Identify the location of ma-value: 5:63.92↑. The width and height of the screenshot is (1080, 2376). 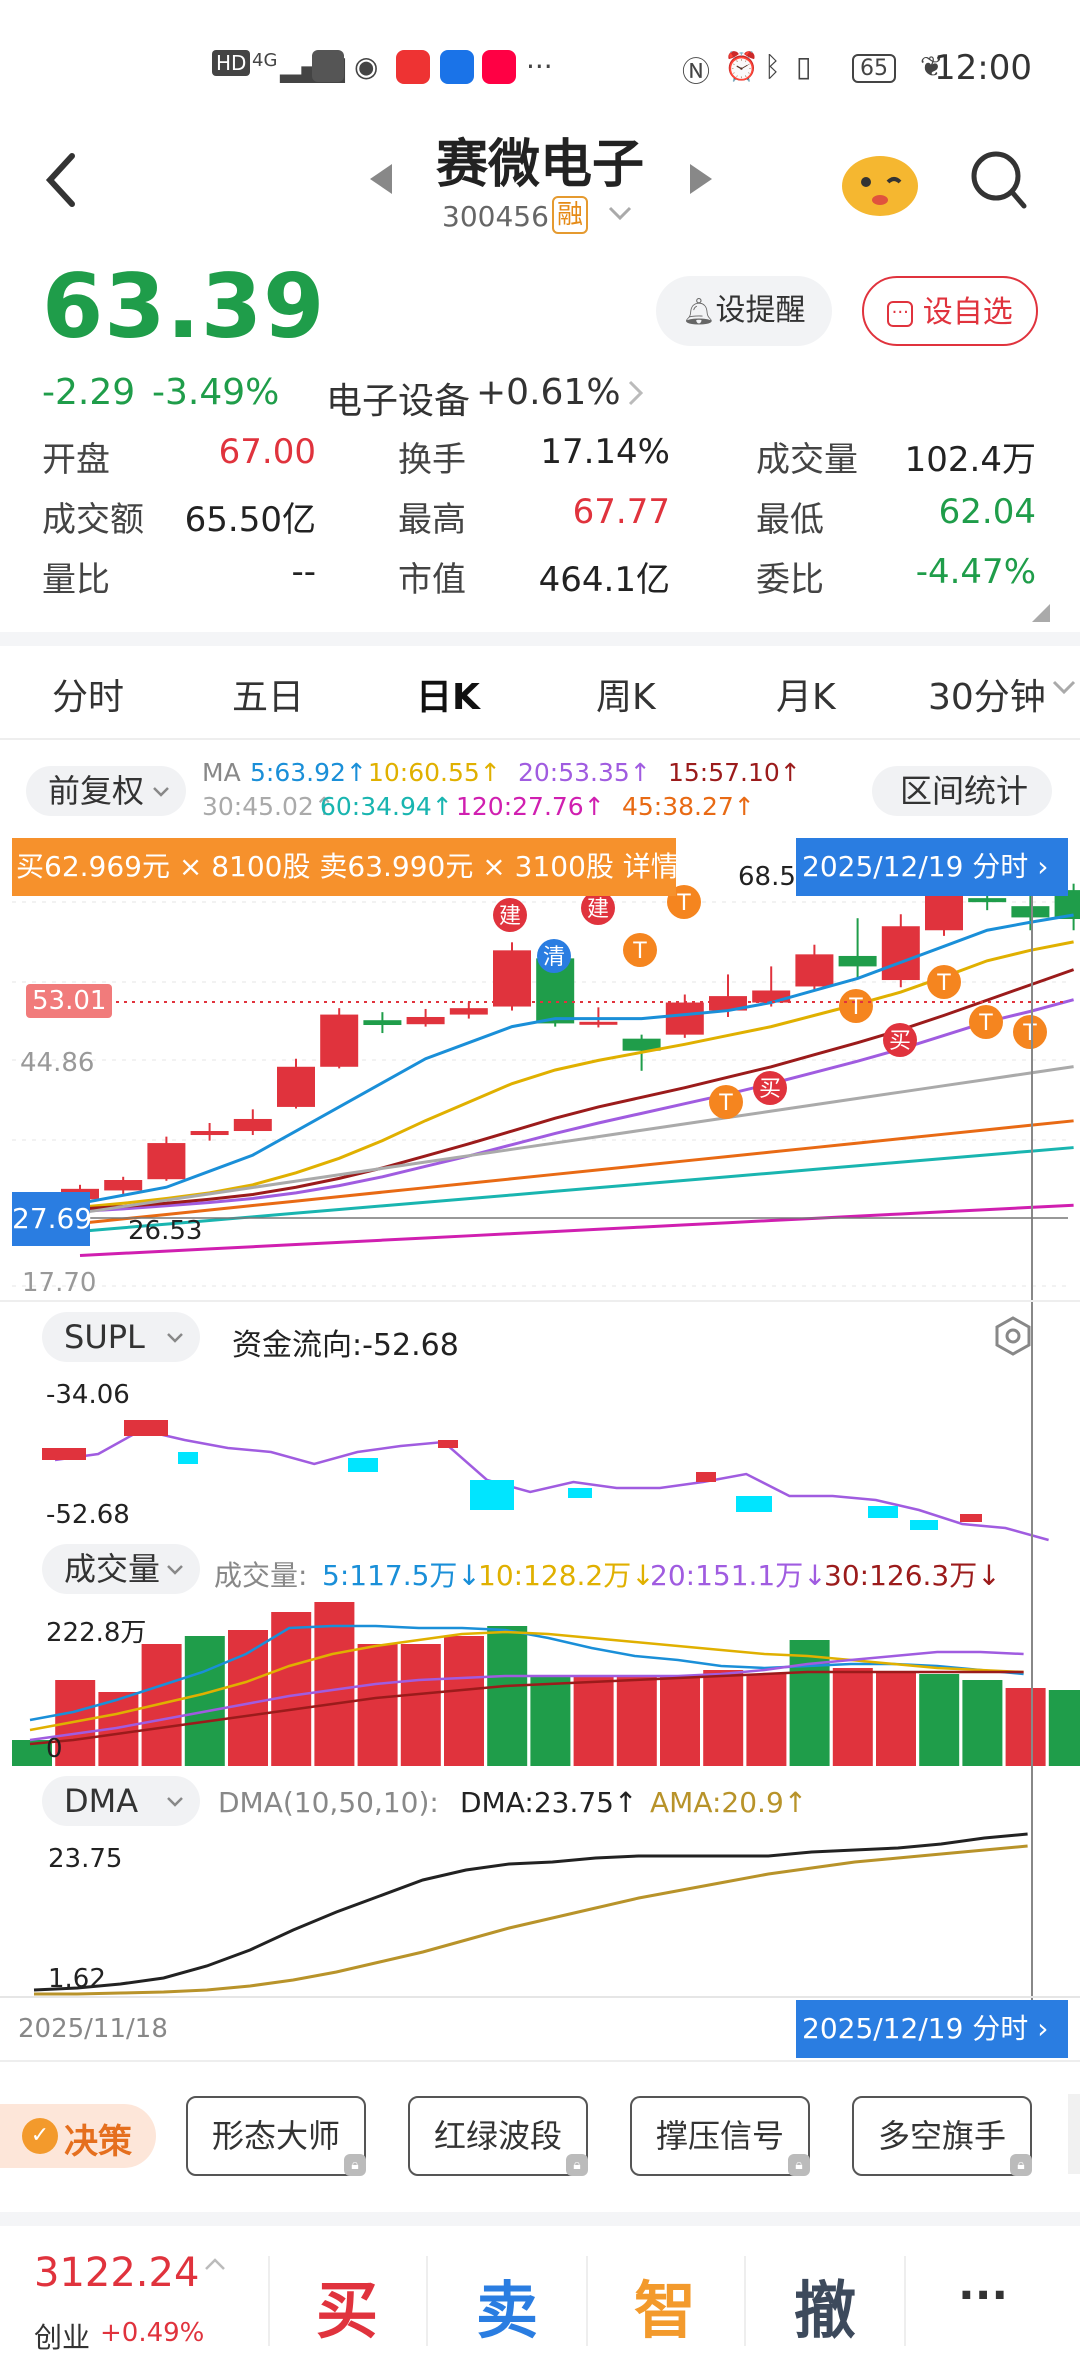
(308, 772).